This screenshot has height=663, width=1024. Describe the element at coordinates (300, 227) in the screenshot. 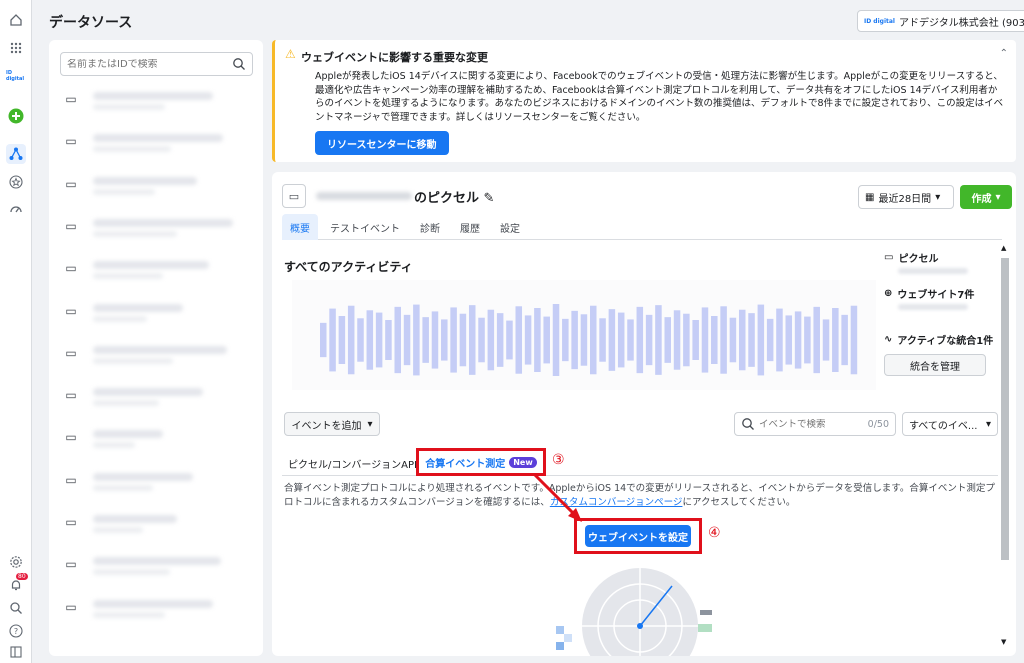

I see `tab-overview: 概要` at that location.